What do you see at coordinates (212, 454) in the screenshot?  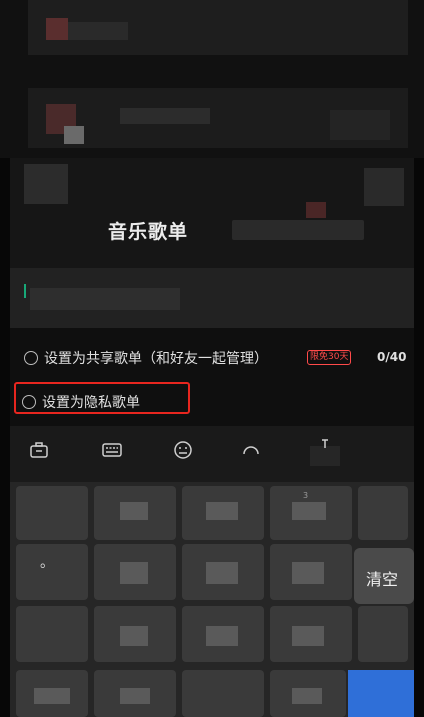 I see `keyboard-toolbar` at bounding box center [212, 454].